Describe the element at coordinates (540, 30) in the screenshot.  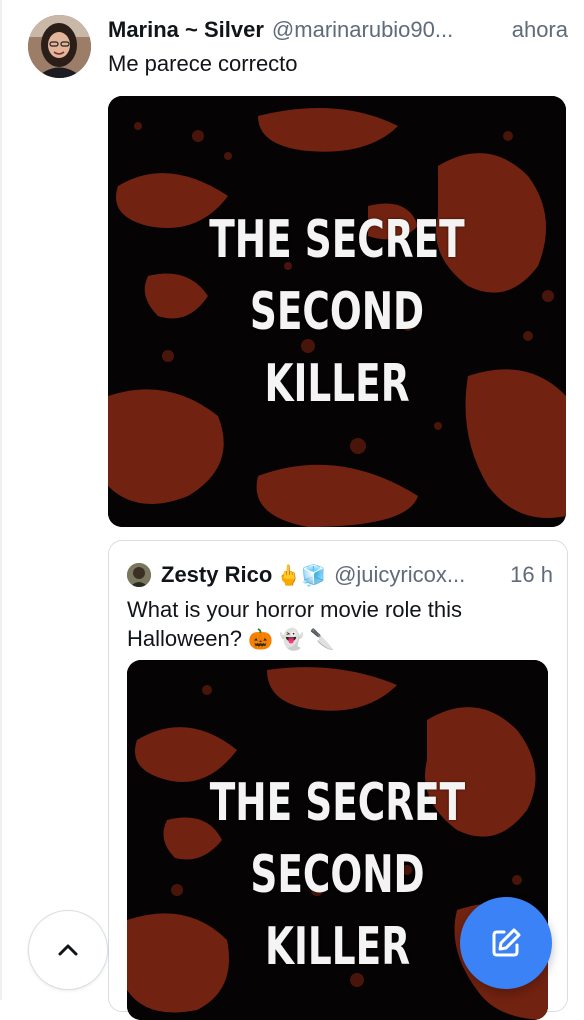
I see `post-timestamp: ahora` at that location.